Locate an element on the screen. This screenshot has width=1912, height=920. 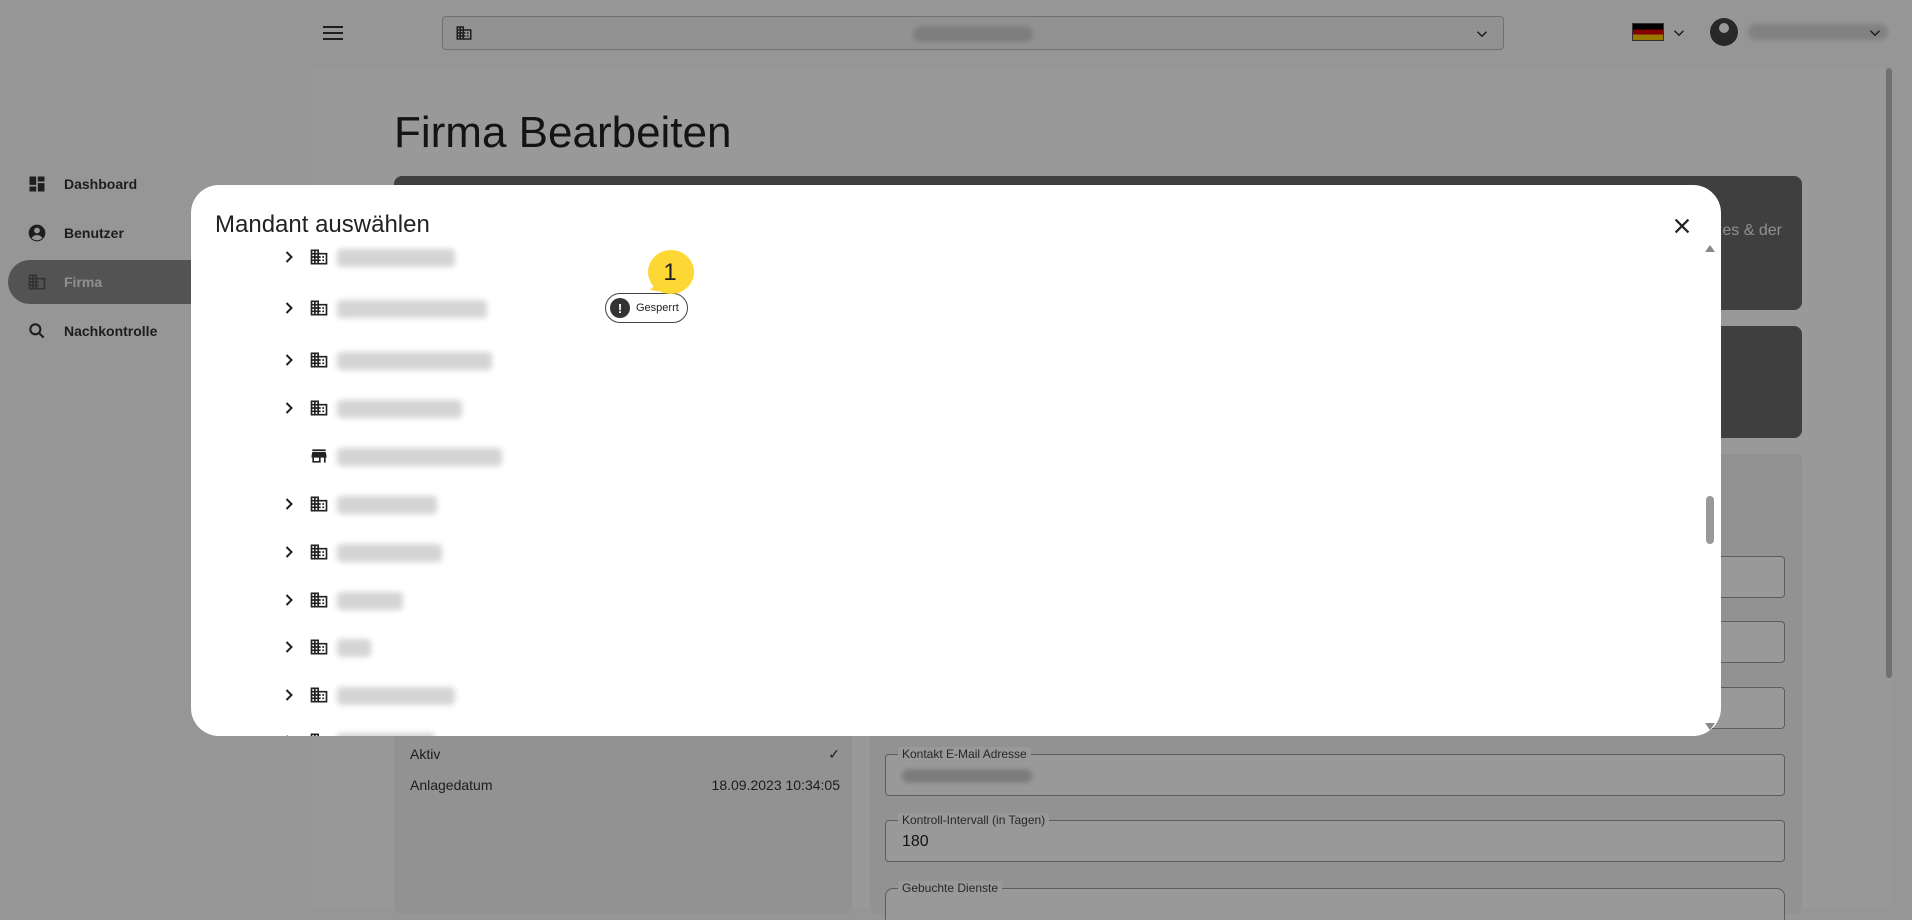
tree-row: ! Gesperrt is located at coordinates (579, 308).